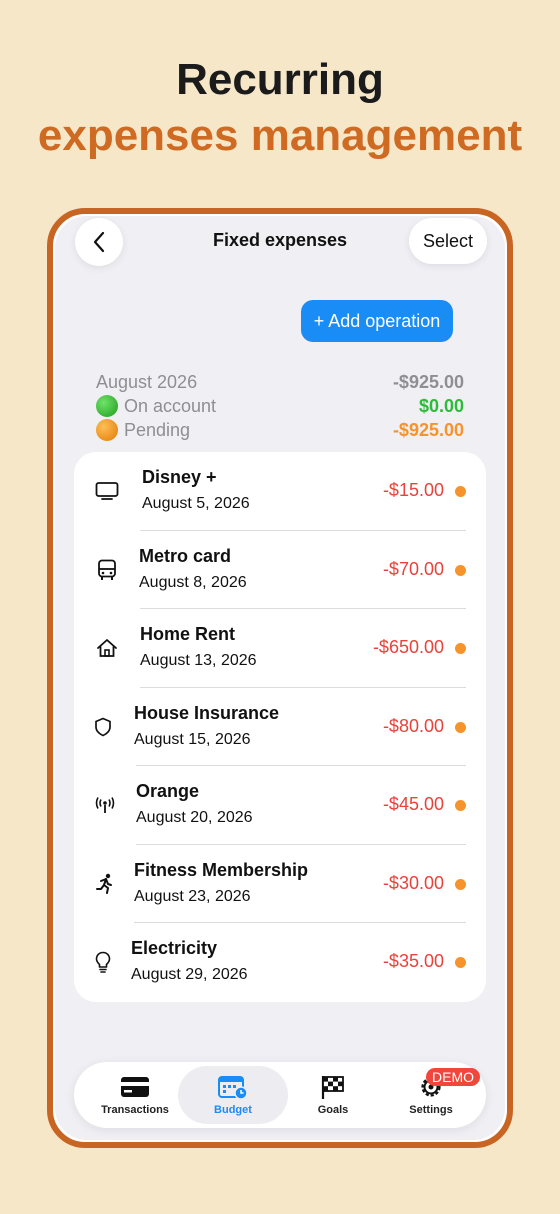 The width and height of the screenshot is (560, 1214). I want to click on tab-label: Transactions, so click(135, 1110).